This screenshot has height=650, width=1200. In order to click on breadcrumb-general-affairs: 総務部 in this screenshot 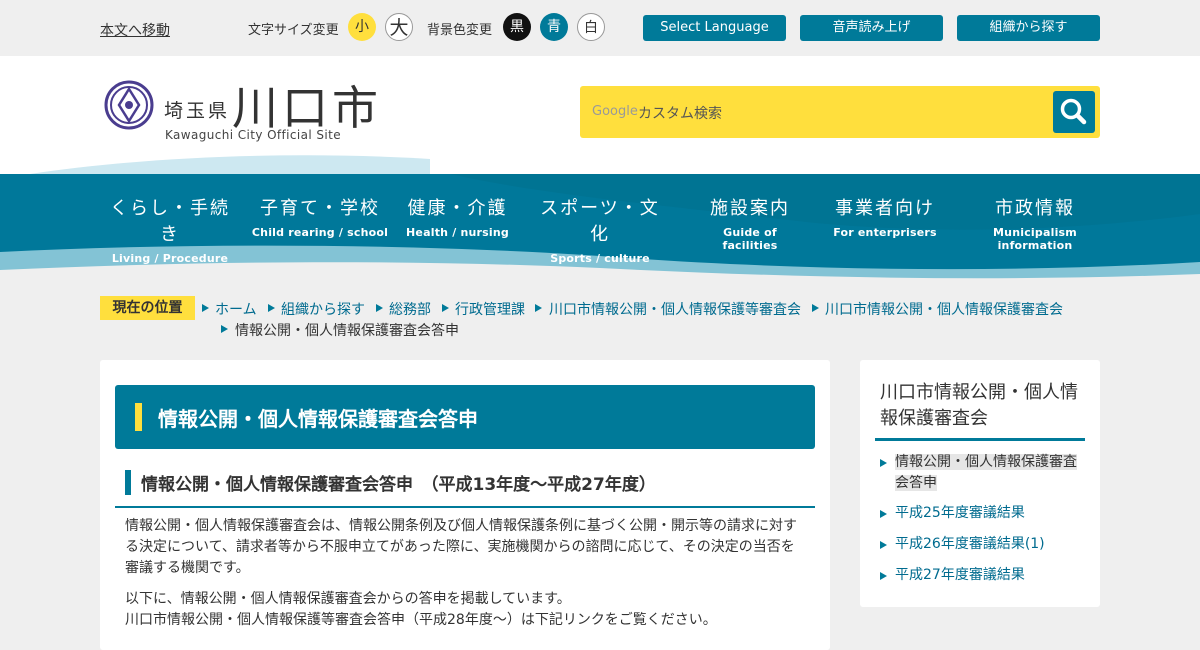, I will do `click(410, 309)`.